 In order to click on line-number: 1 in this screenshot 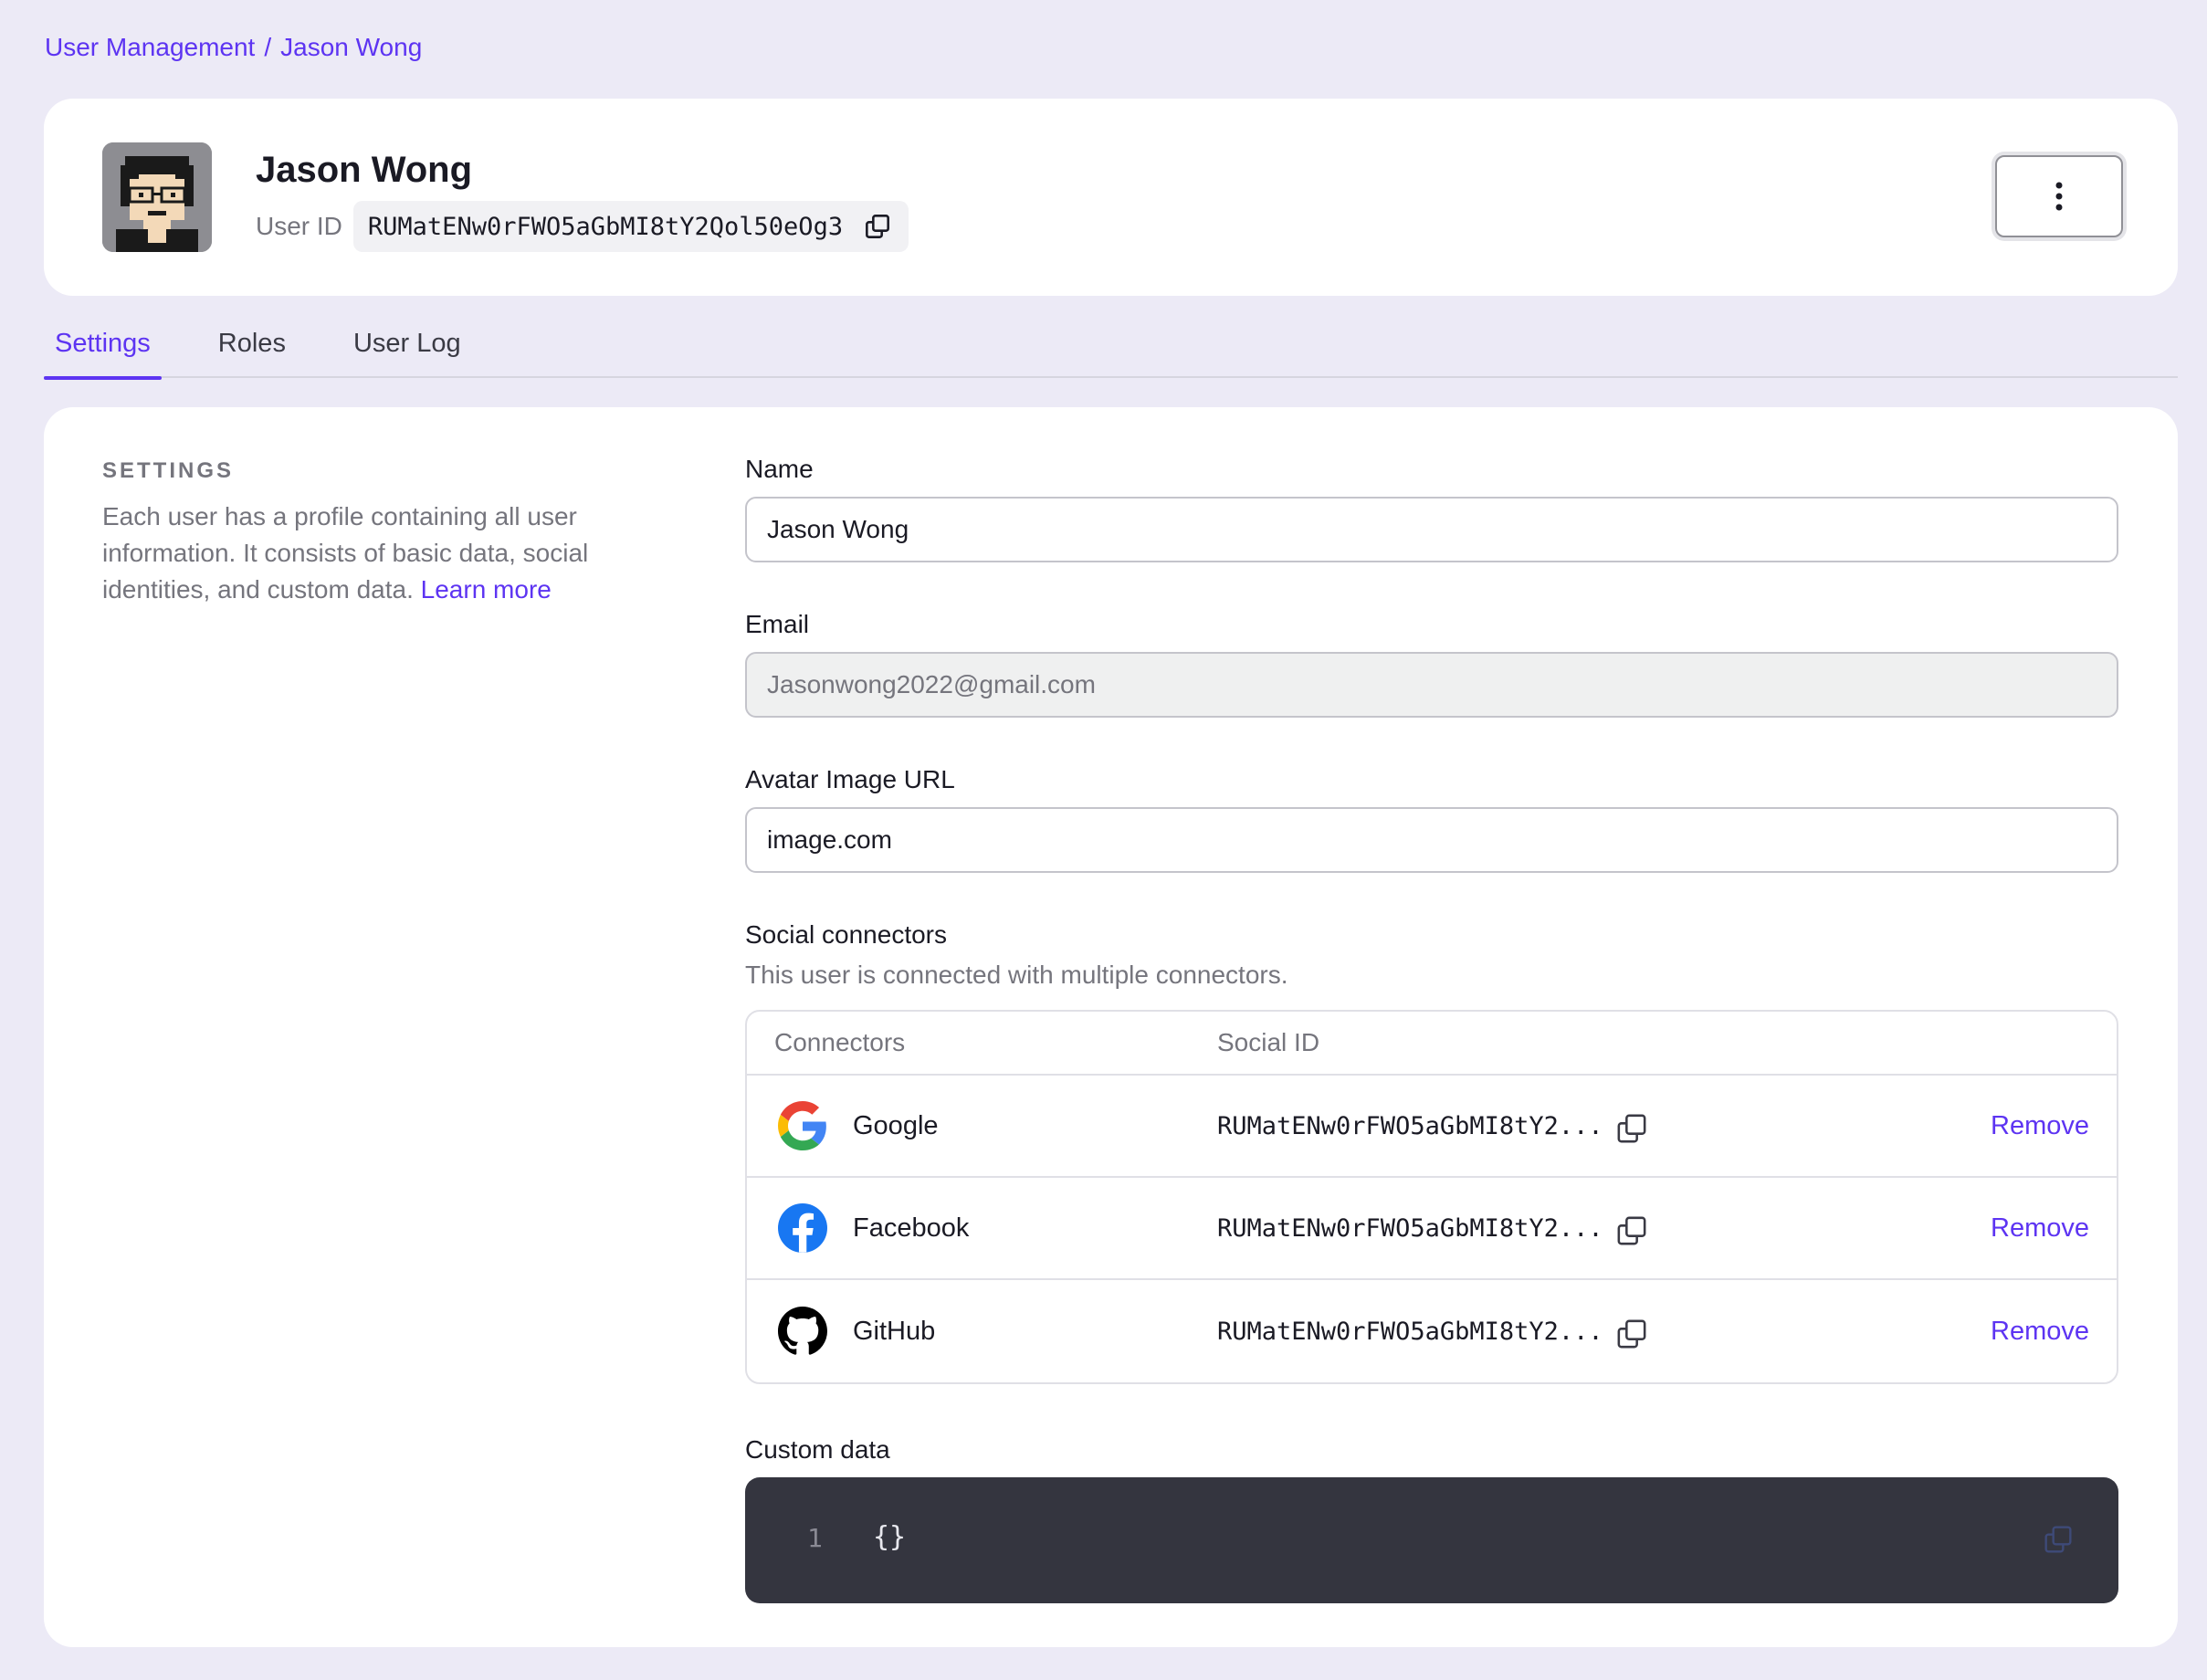, I will do `click(815, 1538)`.